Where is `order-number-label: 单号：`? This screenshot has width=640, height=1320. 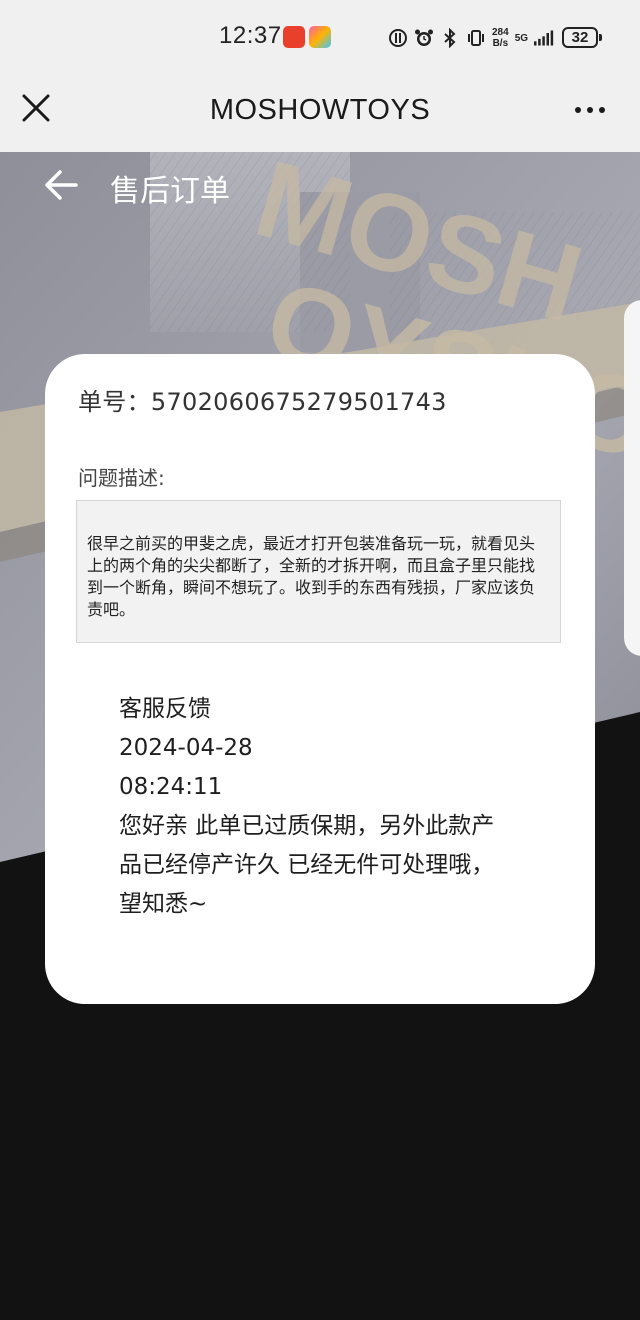
order-number-label: 单号： is located at coordinates (114, 402).